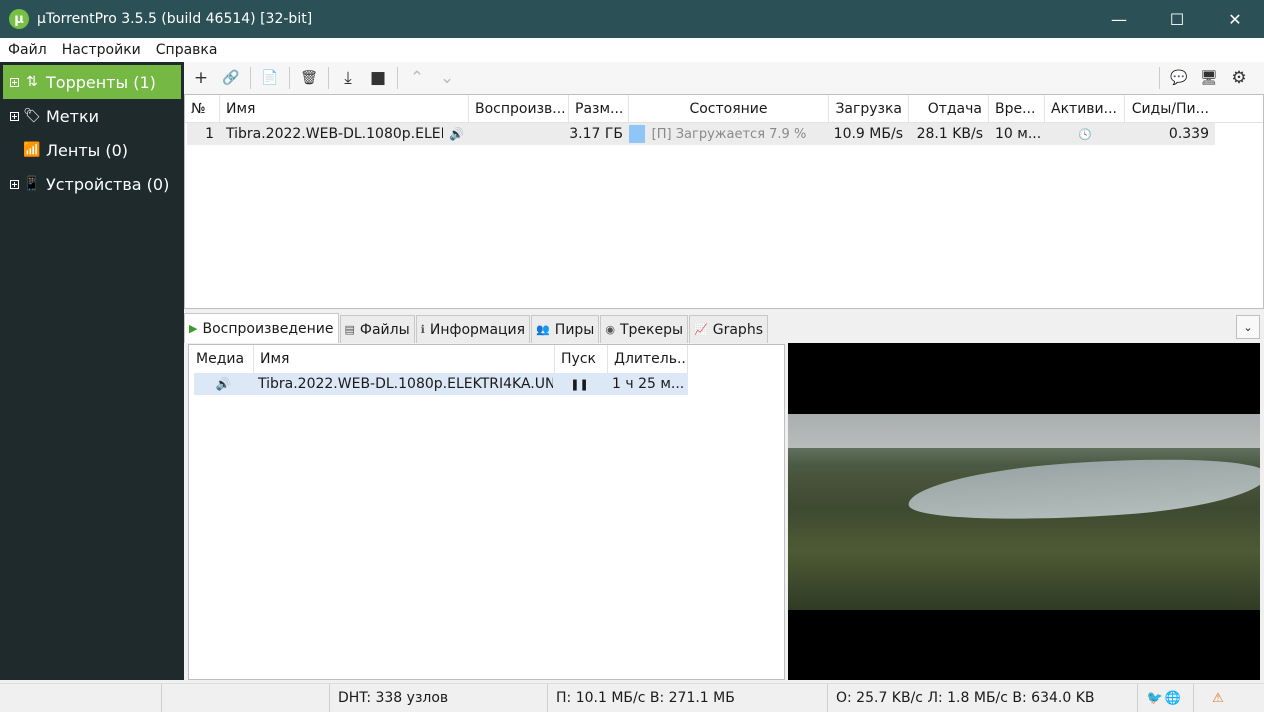 The image size is (1264, 712). Describe the element at coordinates (637, 134) in the screenshot. I see `progress-bar` at that location.